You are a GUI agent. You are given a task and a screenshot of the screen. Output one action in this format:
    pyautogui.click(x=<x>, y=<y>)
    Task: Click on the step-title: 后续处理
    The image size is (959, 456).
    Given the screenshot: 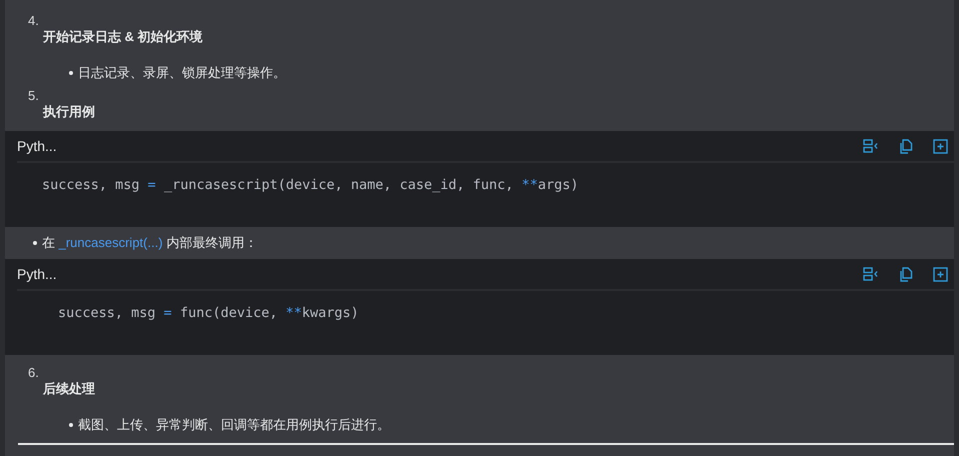 What is the action you would take?
    pyautogui.click(x=68, y=389)
    